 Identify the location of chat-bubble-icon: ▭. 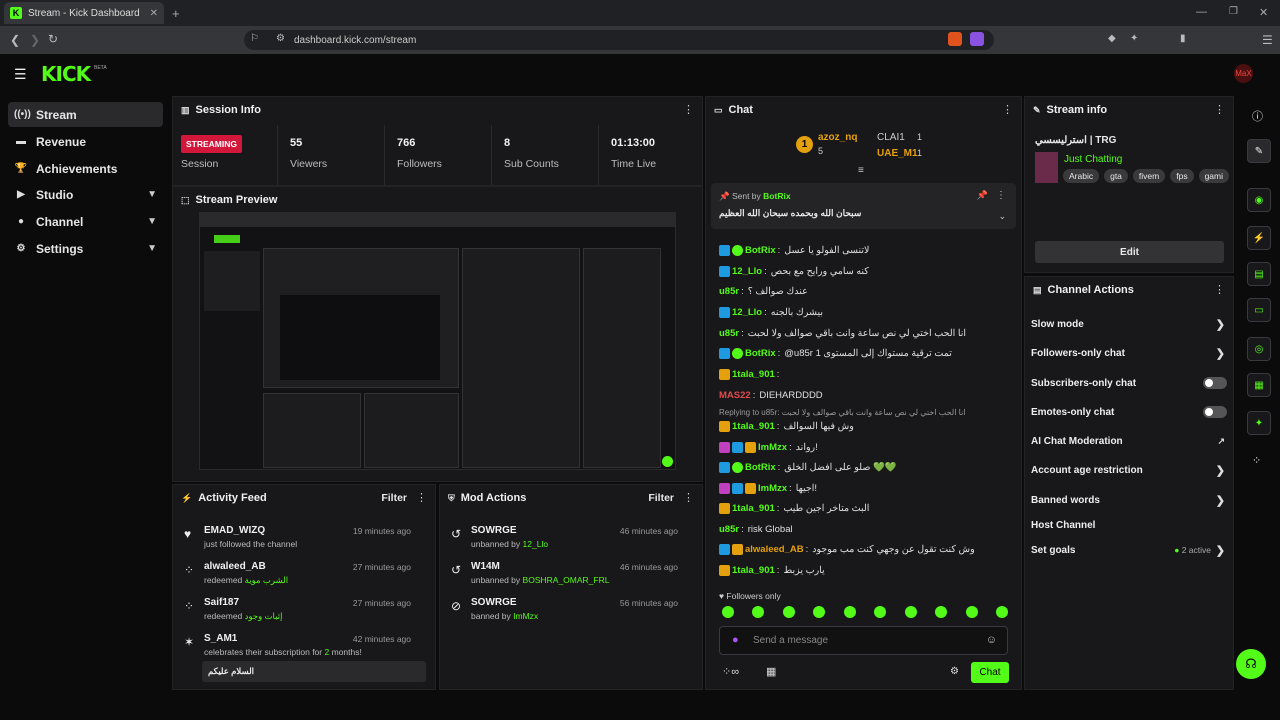
(1259, 310).